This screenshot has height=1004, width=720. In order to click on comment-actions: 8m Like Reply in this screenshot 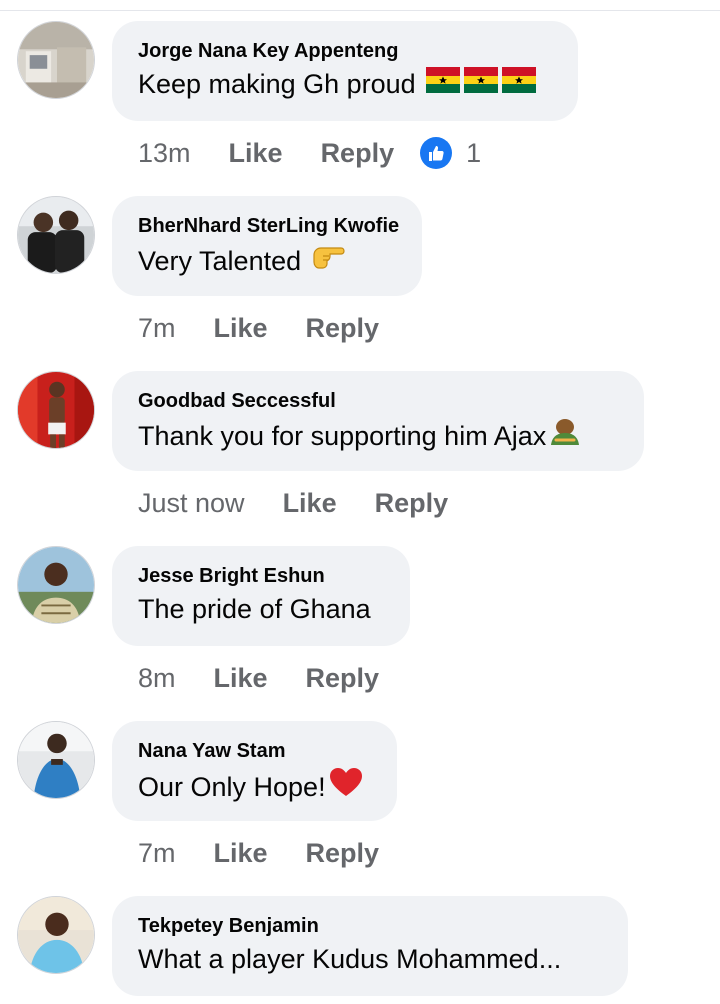, I will do `click(258, 678)`.